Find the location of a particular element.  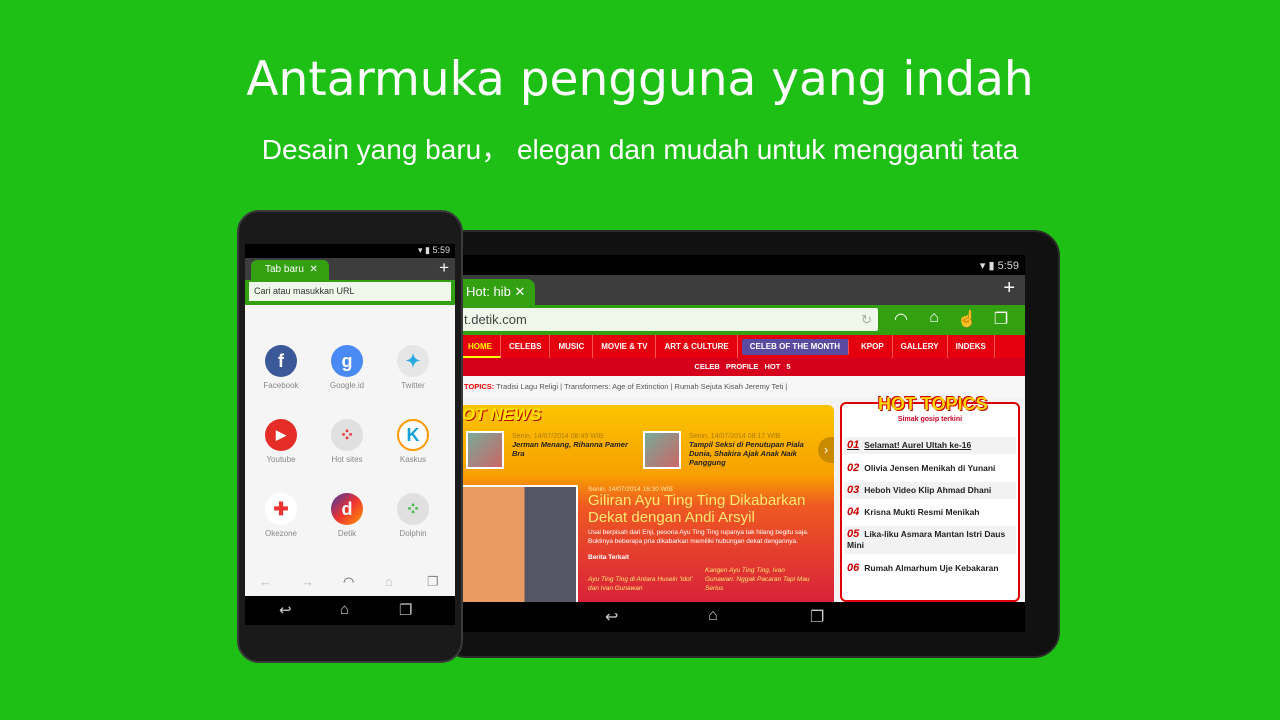

phone-status-bar: ▾ ▮ 5:59 is located at coordinates (433, 250).